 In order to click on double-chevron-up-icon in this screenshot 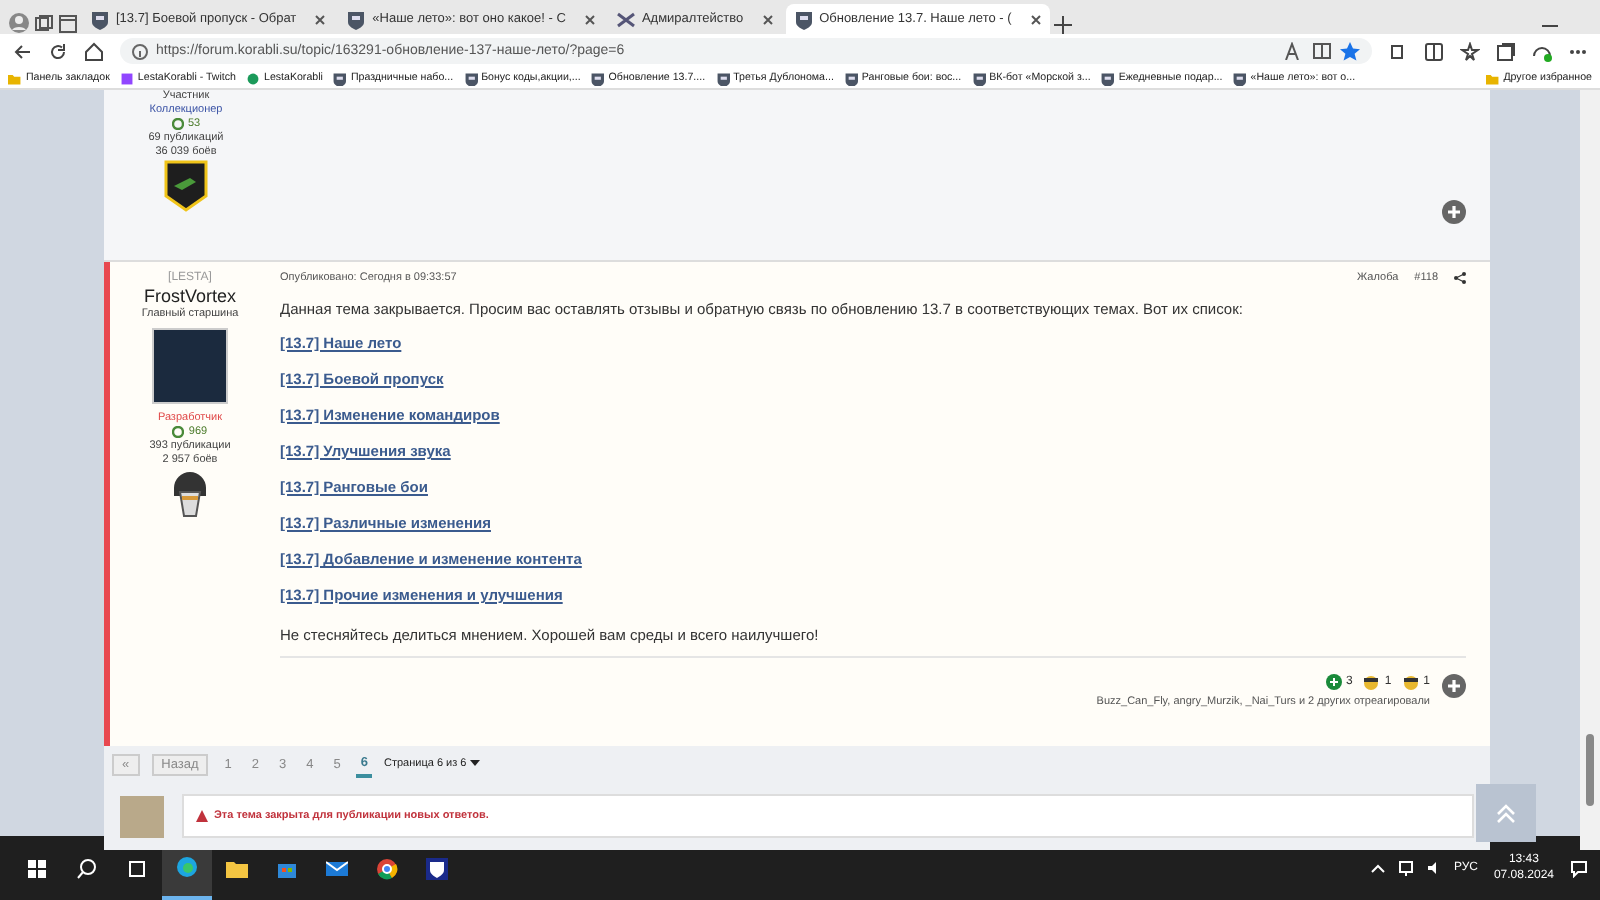, I will do `click(1506, 813)`.